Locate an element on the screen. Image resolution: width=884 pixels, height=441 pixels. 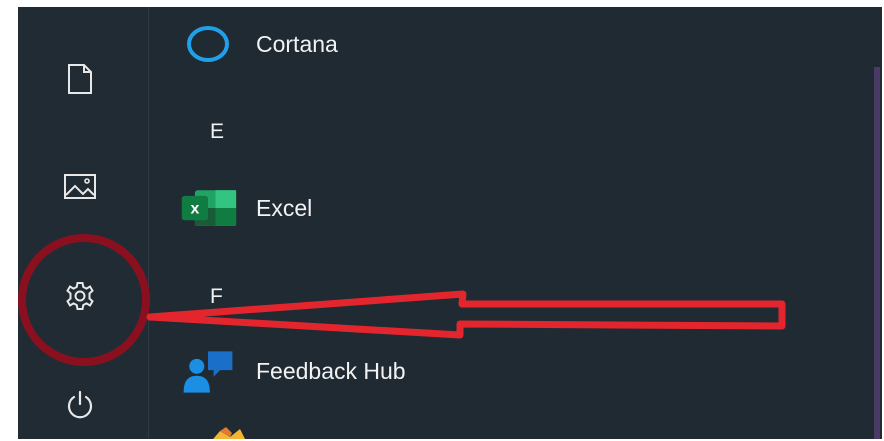
app-label: Feedback Hub is located at coordinates (331, 370).